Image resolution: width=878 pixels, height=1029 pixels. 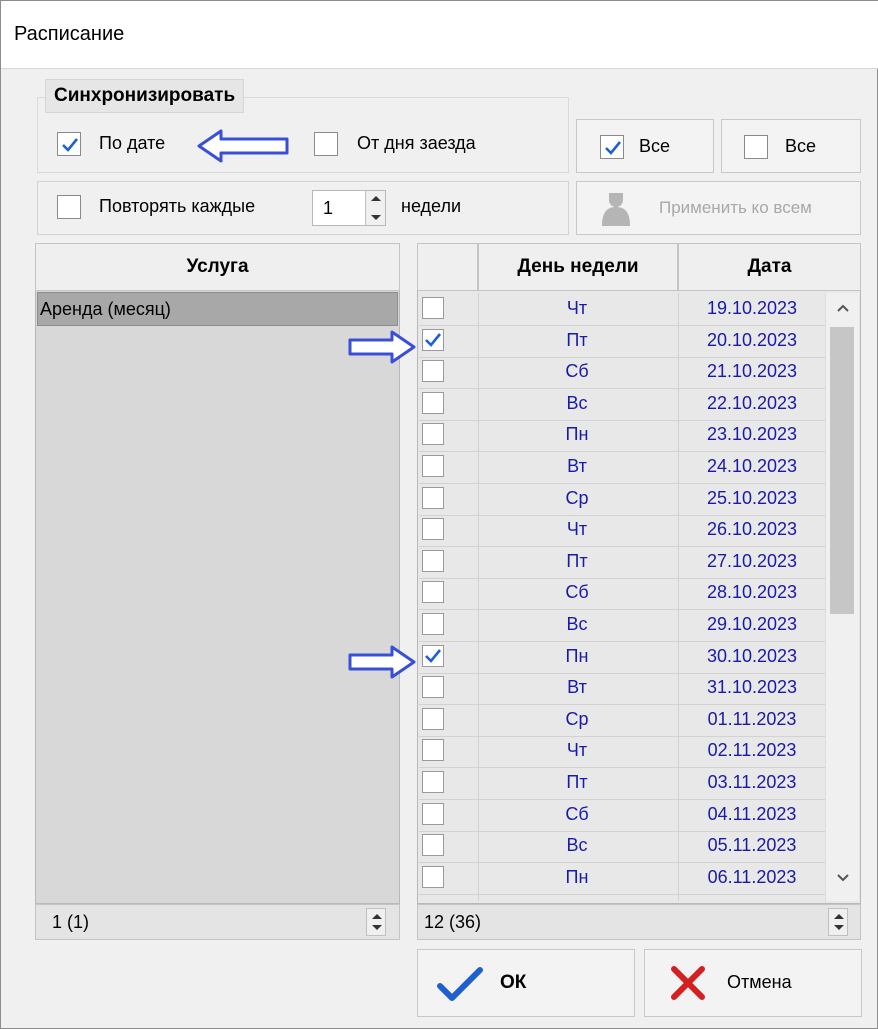 What do you see at coordinates (756, 147) in the screenshot?
I see `deselect-all-checkbox` at bounding box center [756, 147].